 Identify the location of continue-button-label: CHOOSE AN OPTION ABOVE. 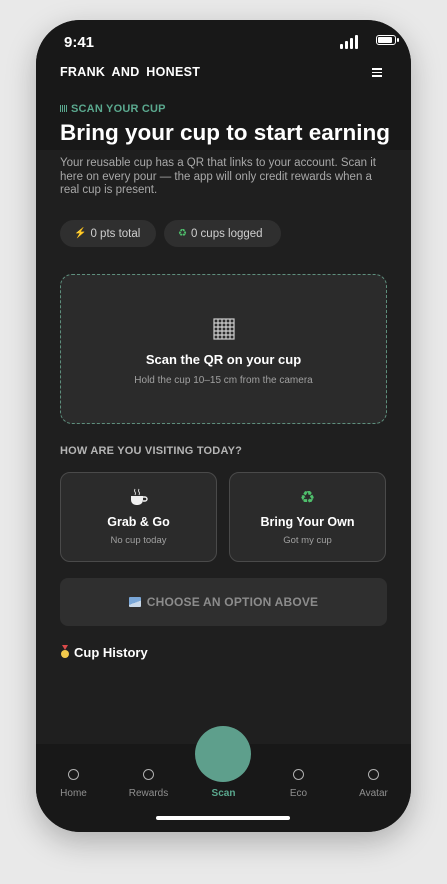
(232, 602).